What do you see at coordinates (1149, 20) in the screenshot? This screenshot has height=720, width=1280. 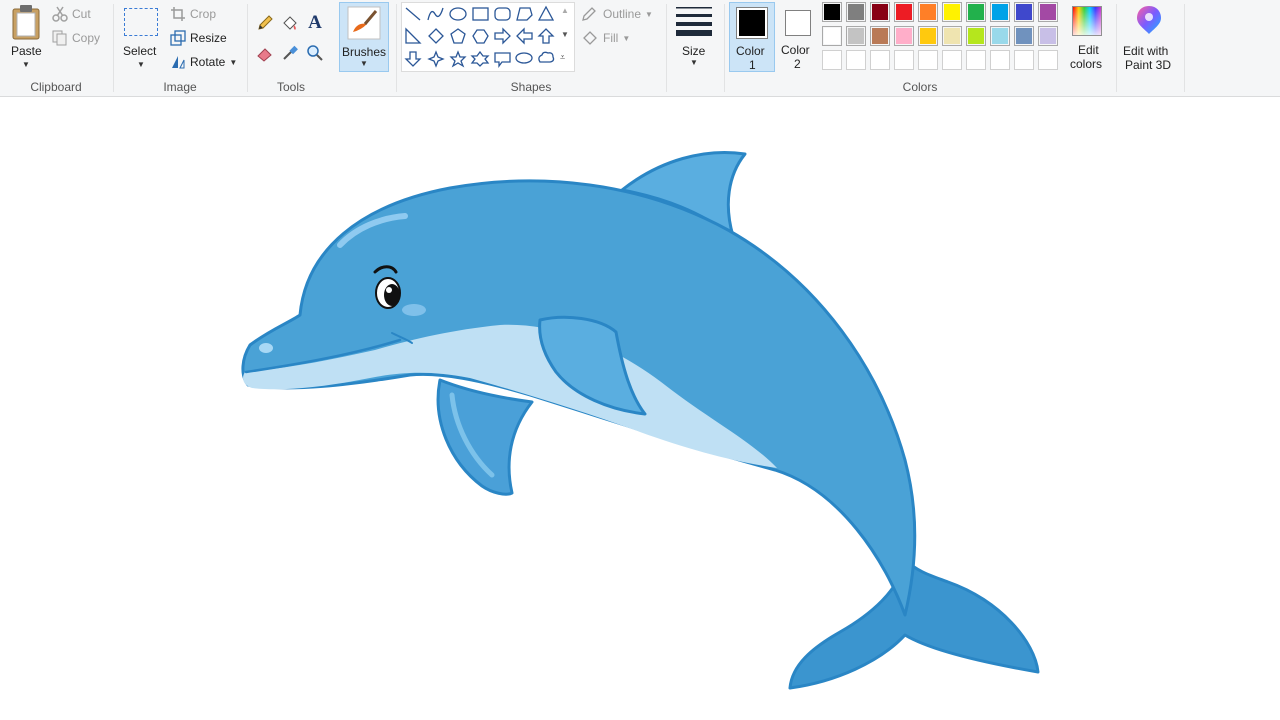 I see `paint3d-icon` at bounding box center [1149, 20].